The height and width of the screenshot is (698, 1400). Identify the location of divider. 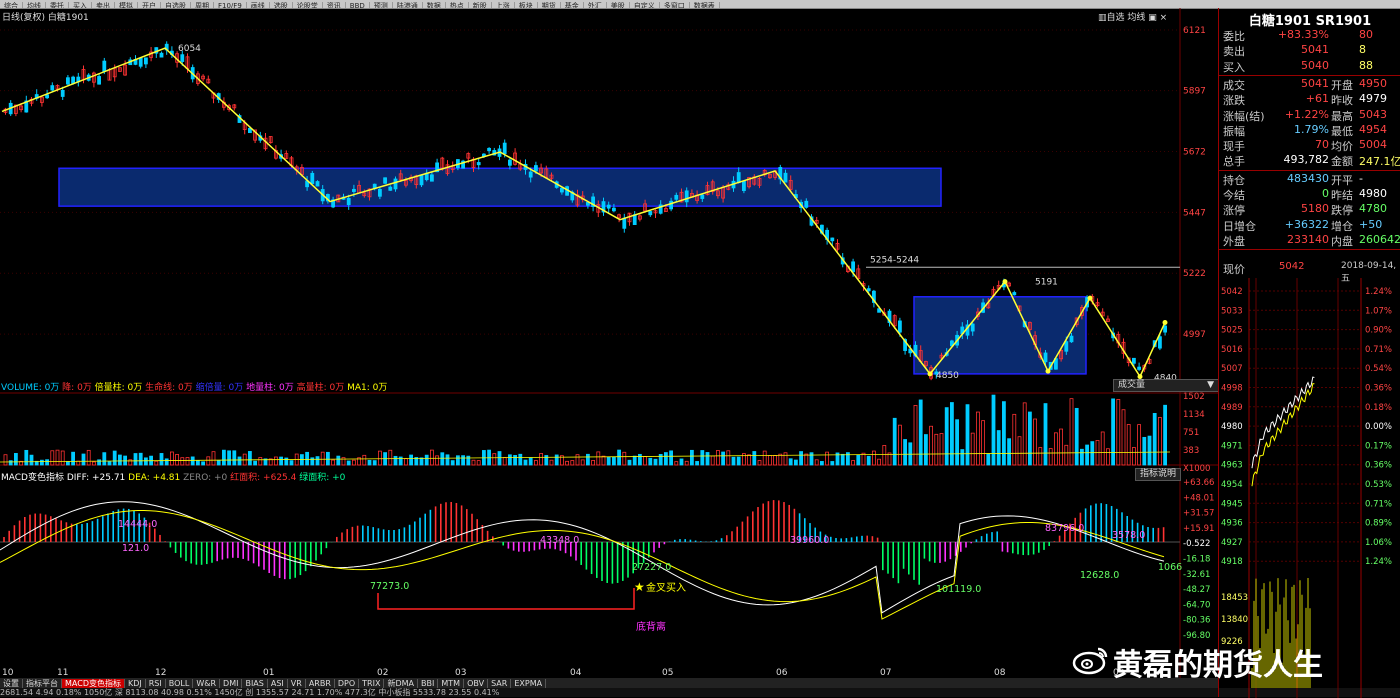
(1309, 170).